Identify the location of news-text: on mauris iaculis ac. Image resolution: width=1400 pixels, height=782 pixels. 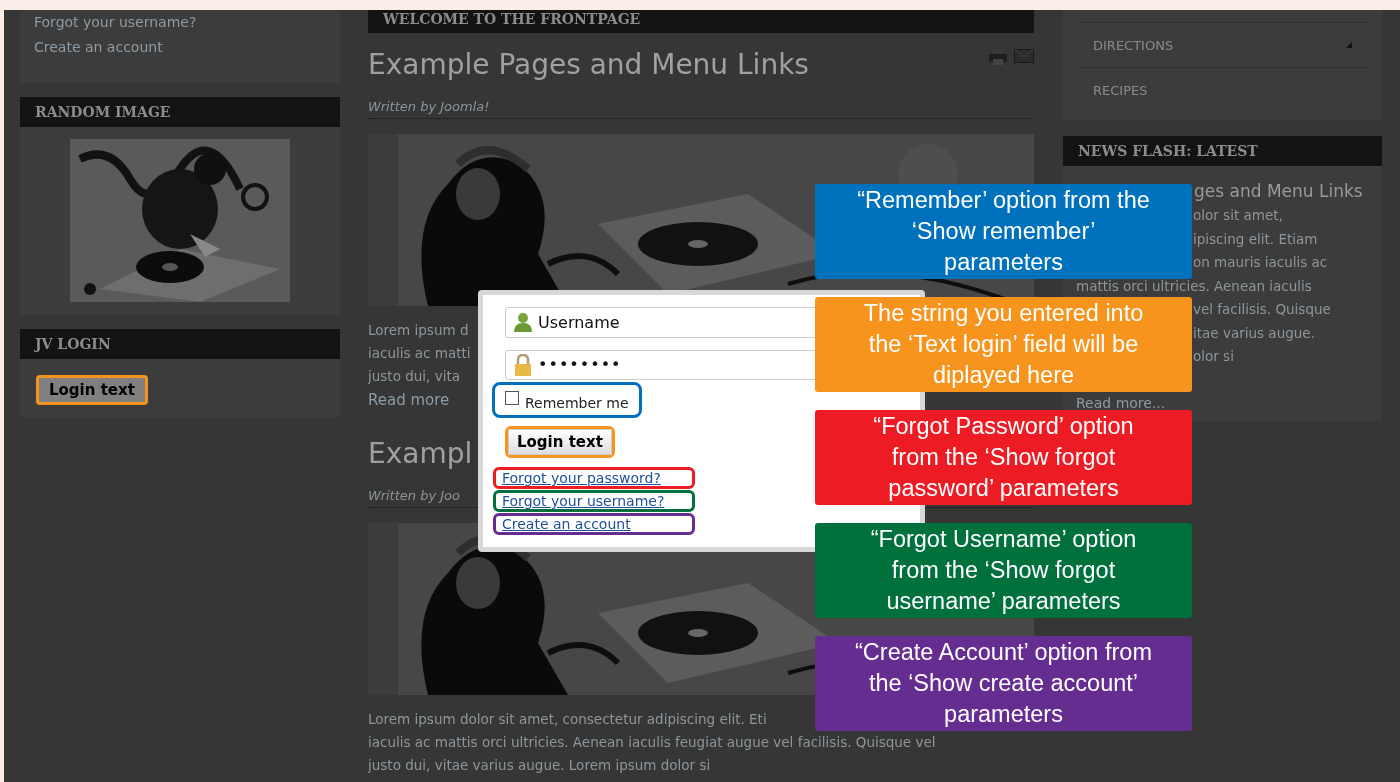
(1260, 262).